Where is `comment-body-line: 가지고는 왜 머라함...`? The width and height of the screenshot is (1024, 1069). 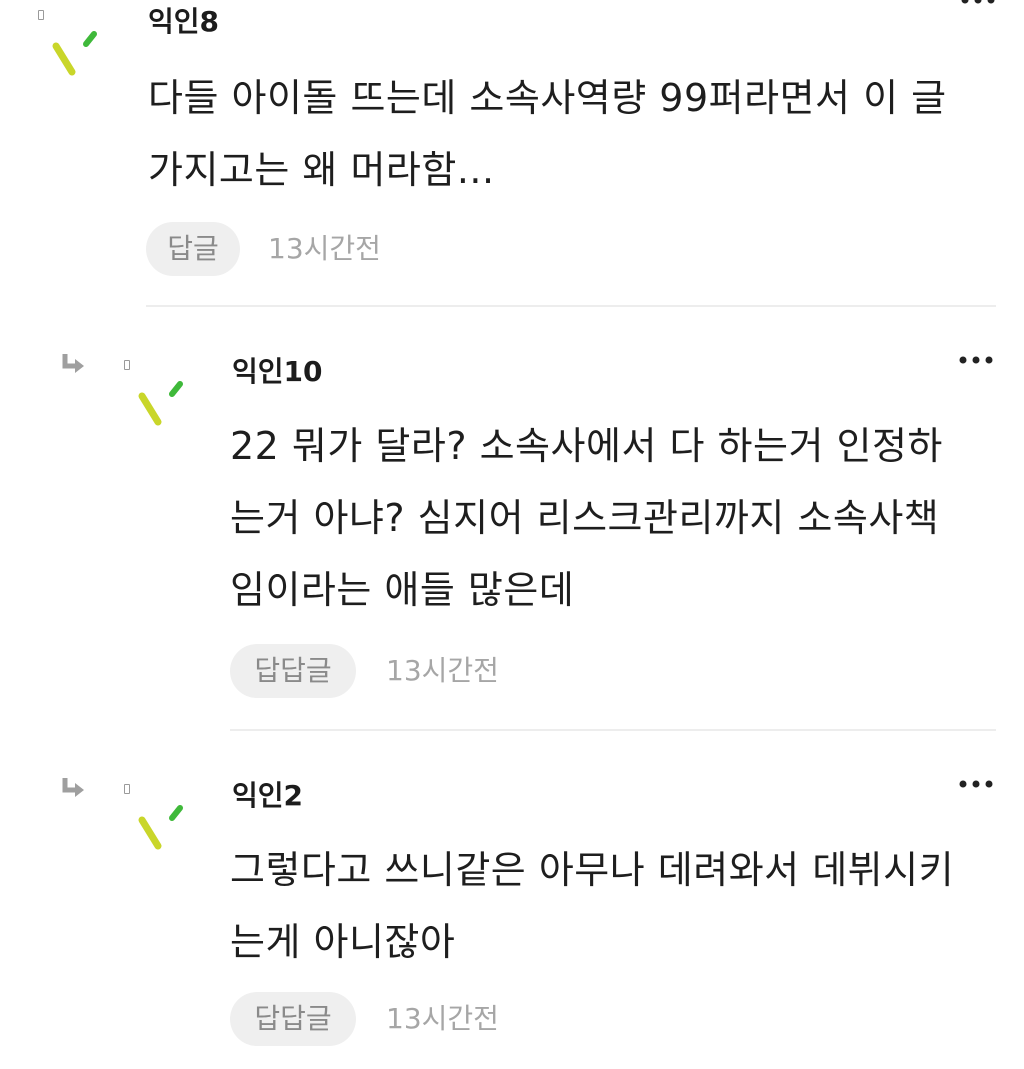
comment-body-line: 가지고는 왜 머라함... is located at coordinates (321, 170).